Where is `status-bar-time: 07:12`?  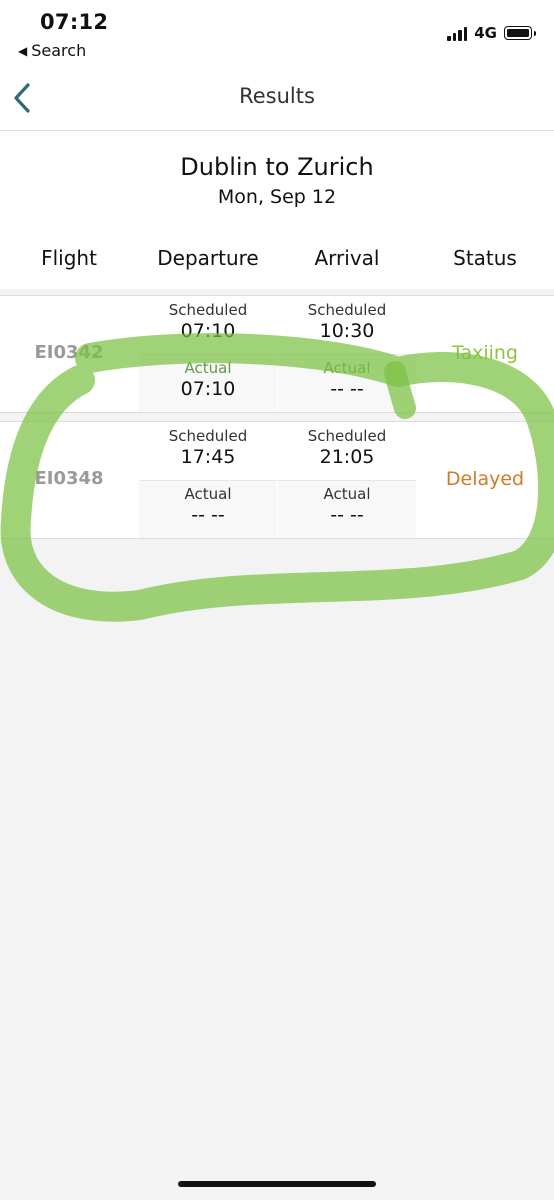 status-bar-time: 07:12 is located at coordinates (74, 22).